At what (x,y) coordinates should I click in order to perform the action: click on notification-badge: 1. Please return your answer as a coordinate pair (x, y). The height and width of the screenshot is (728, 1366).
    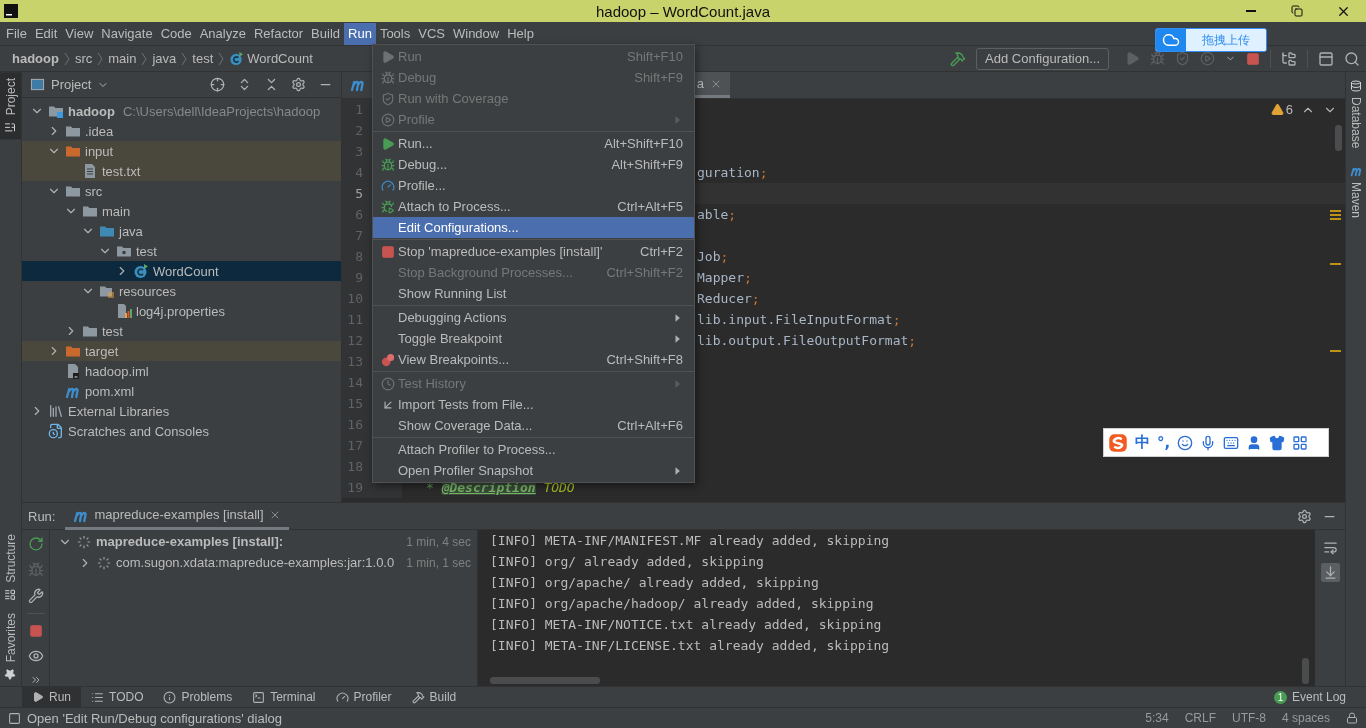
    Looking at the image, I should click on (1280, 697).